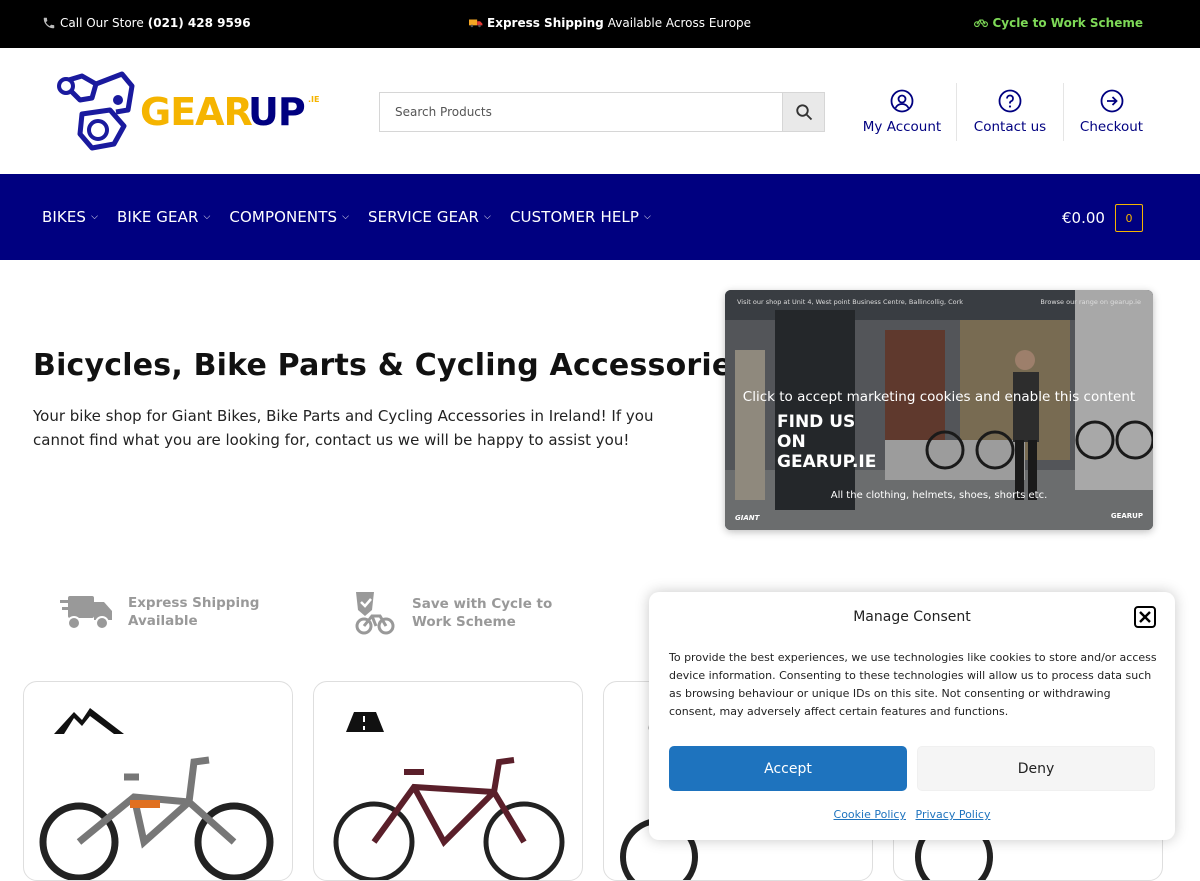  I want to click on sign-line: ON, so click(791, 442).